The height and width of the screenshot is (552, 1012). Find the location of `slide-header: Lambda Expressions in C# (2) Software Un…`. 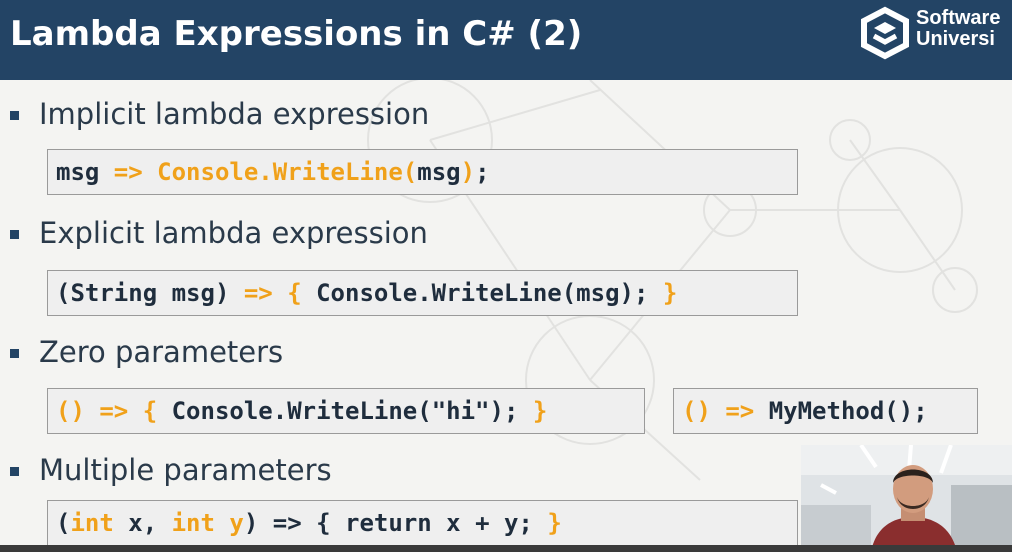

slide-header: Lambda Expressions in C# (2) Software Un… is located at coordinates (506, 40).